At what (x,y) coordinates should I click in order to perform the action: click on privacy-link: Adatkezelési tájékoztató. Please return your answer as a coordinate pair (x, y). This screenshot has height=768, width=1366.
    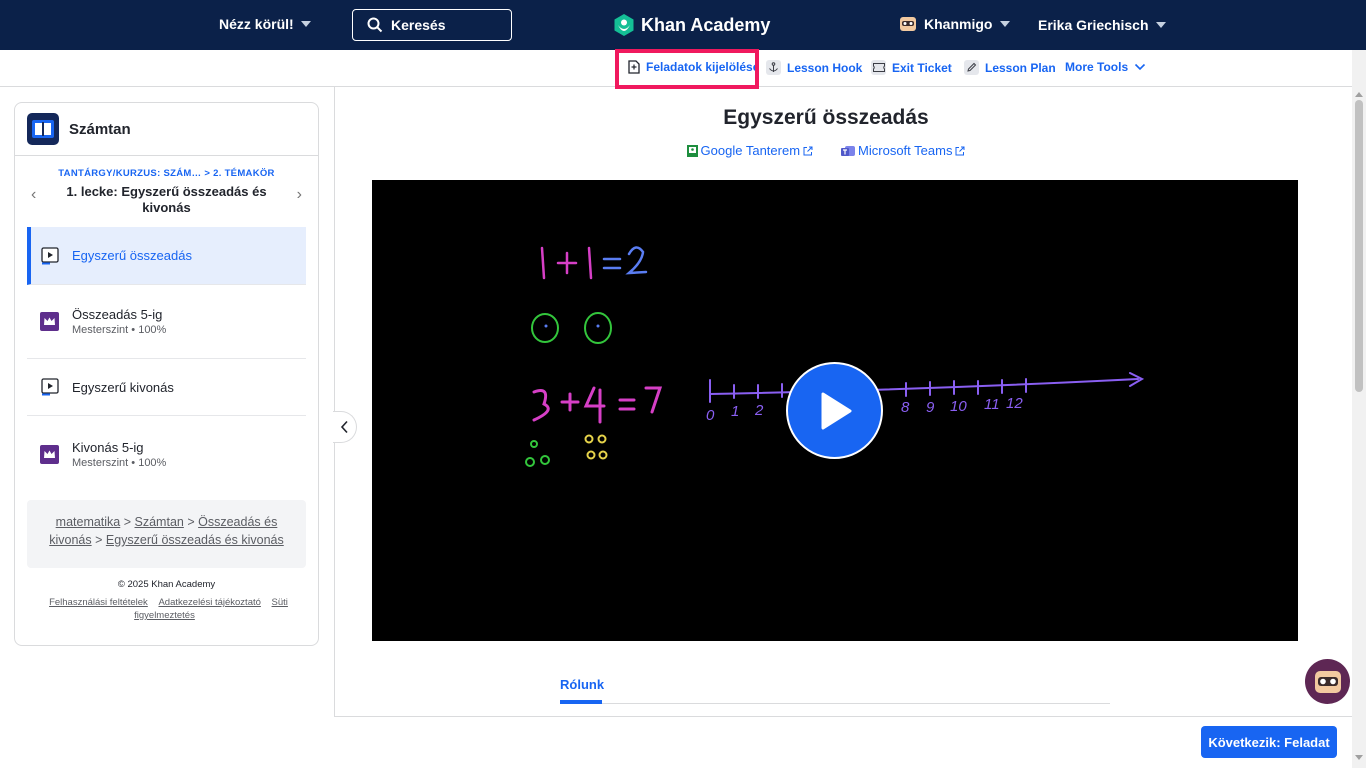
    Looking at the image, I should click on (209, 602).